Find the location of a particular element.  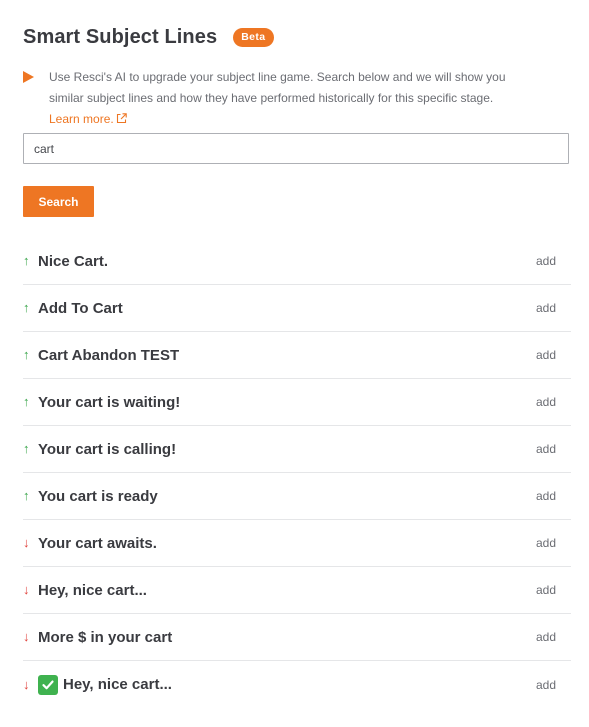

subject-line-label: Nice Cart. is located at coordinates (73, 261).